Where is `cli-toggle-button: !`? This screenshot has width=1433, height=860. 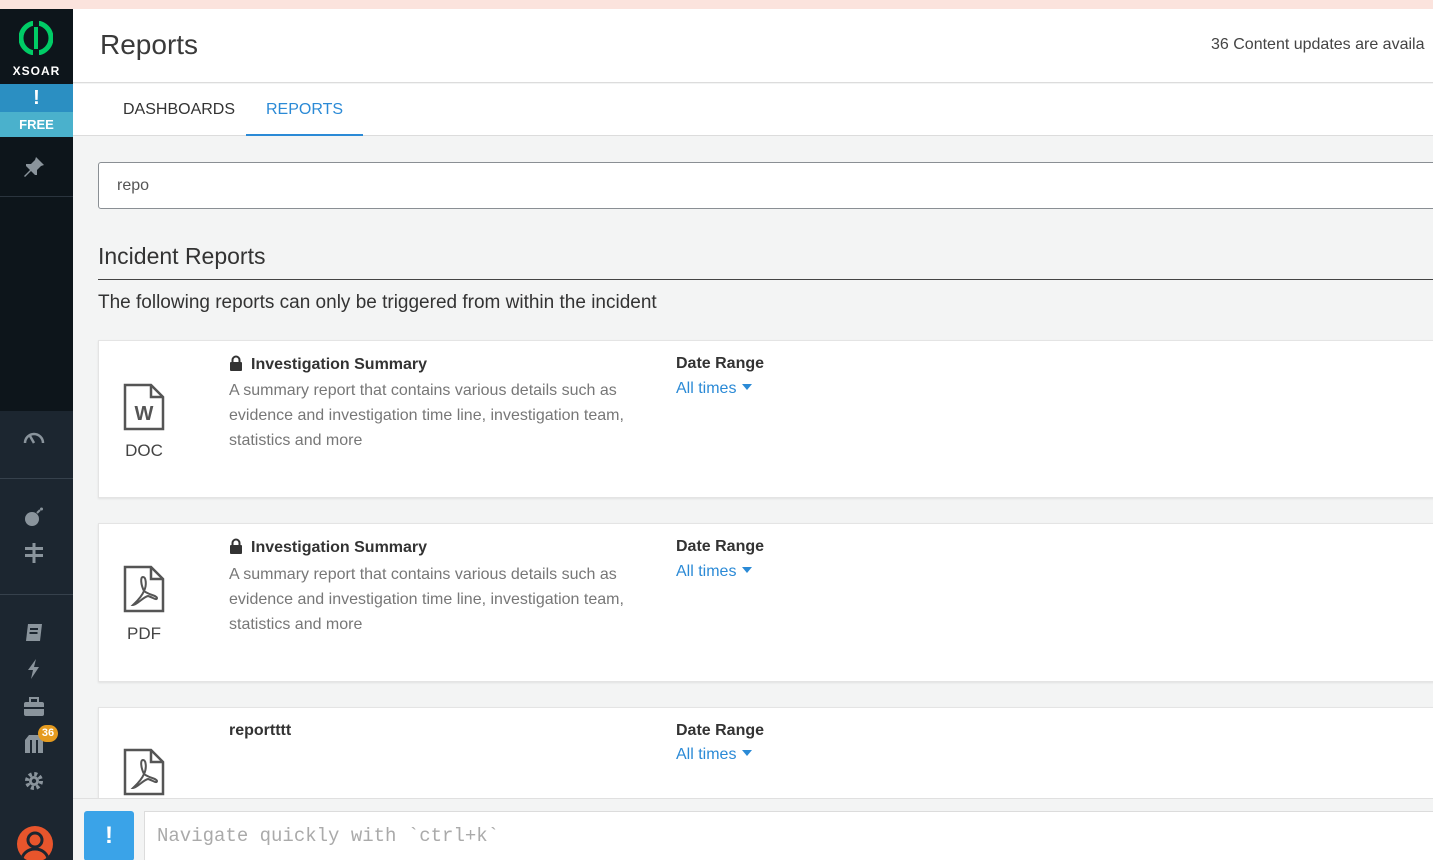 cli-toggle-button: ! is located at coordinates (109, 835).